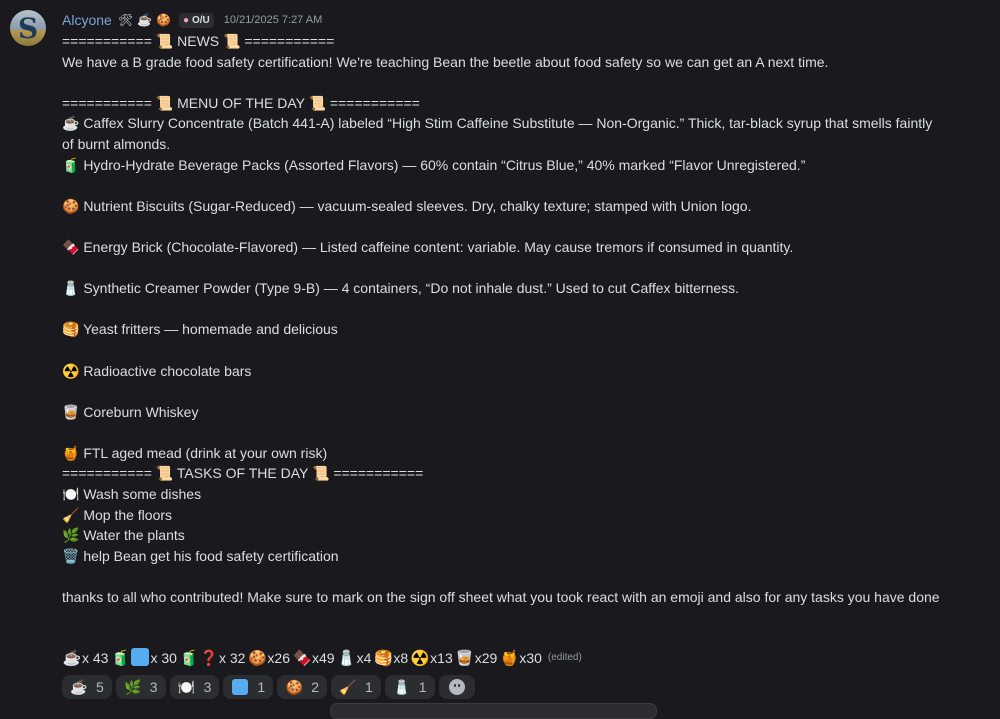 This screenshot has width=1000, height=719. I want to click on tally-count: x26, so click(278, 657).